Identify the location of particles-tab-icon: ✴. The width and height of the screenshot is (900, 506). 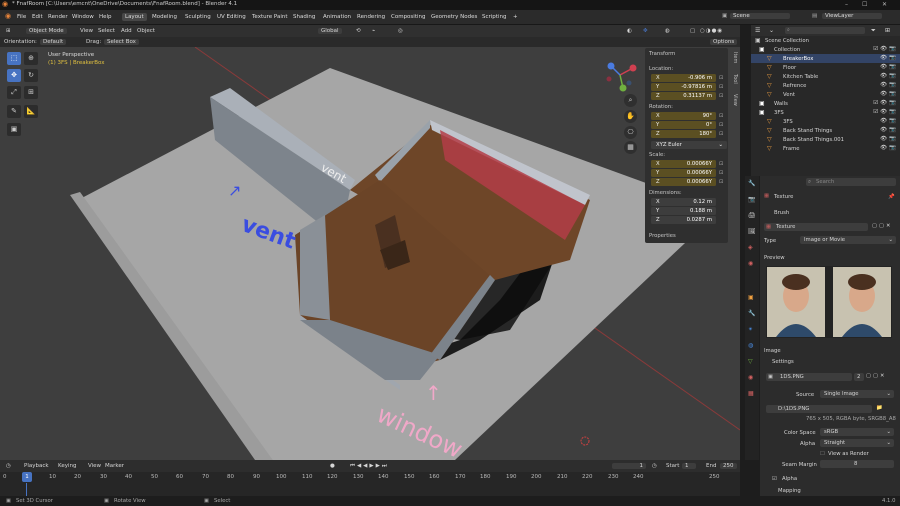
(750, 329).